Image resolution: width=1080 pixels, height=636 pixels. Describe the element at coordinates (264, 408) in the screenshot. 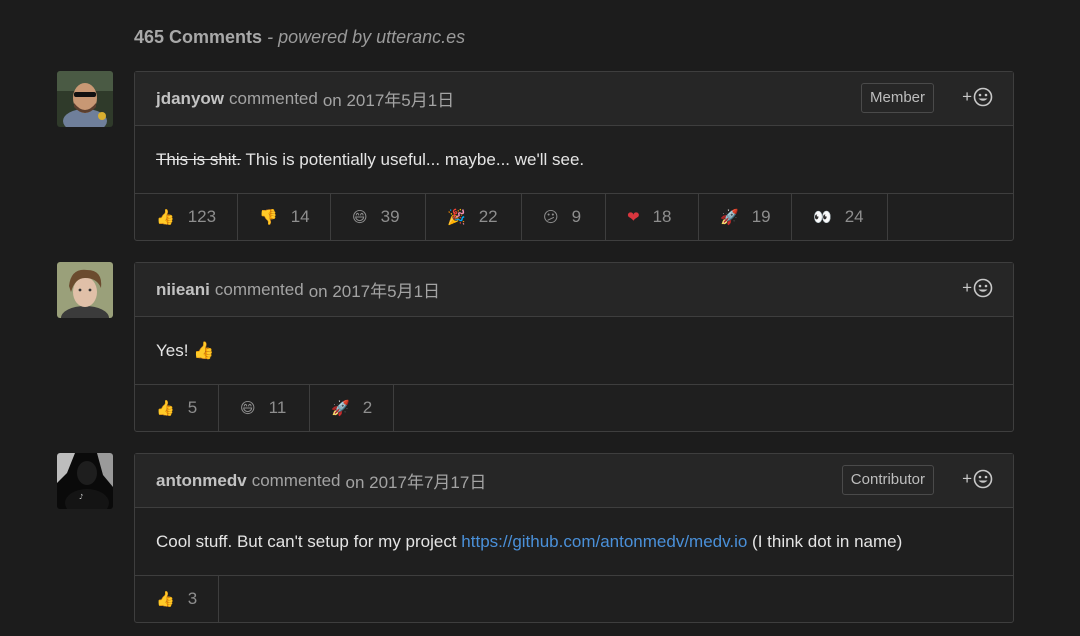

I see `reaction-laugh: 😄 11` at that location.